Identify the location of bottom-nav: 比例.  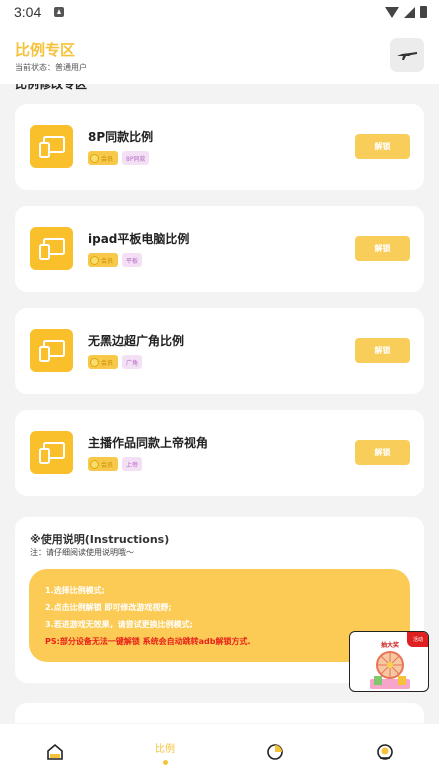
(219, 752).